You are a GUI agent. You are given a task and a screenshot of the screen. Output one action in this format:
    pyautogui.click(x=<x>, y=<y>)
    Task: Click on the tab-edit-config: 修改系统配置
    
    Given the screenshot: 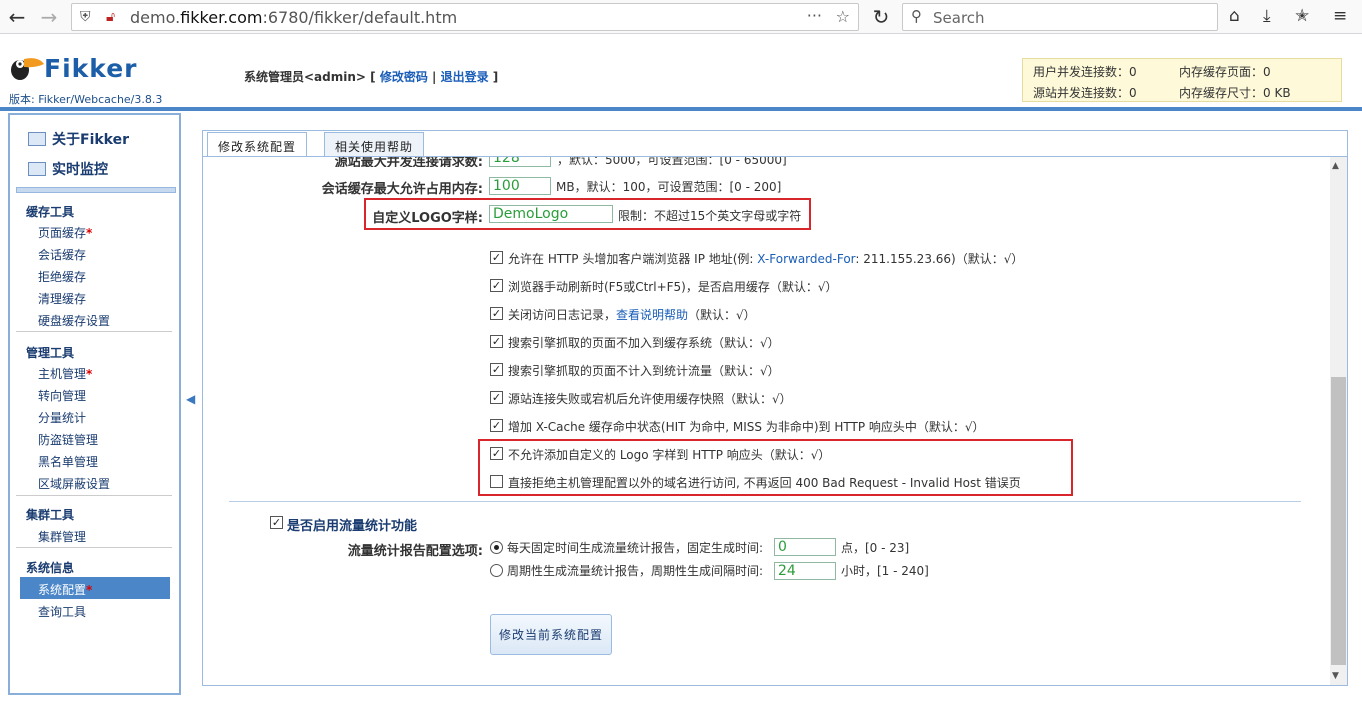 What is the action you would take?
    pyautogui.click(x=257, y=144)
    